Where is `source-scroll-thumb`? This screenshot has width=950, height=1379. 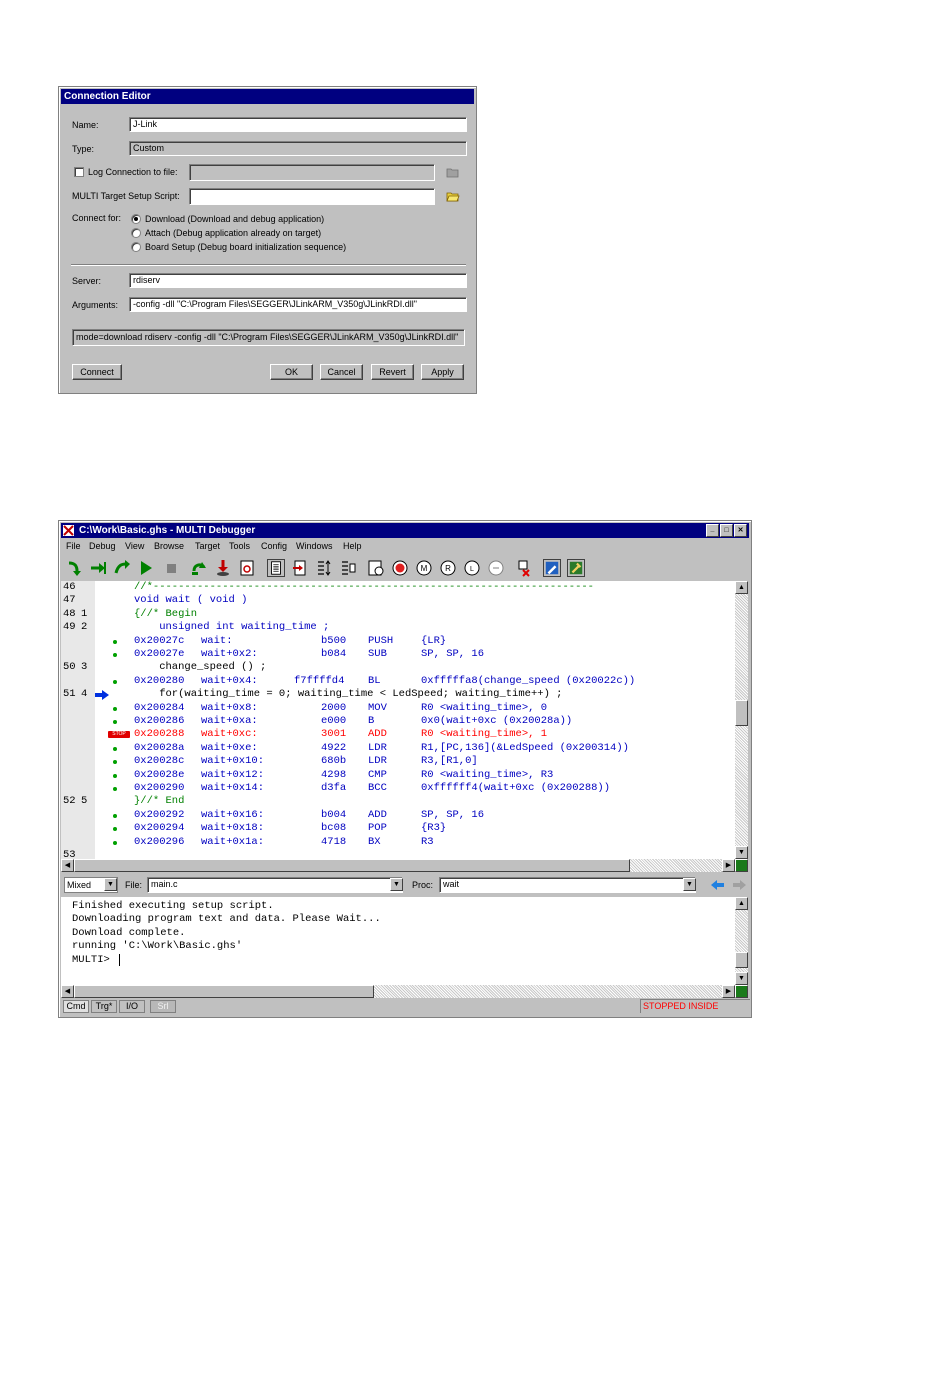
source-scroll-thumb is located at coordinates (741, 713).